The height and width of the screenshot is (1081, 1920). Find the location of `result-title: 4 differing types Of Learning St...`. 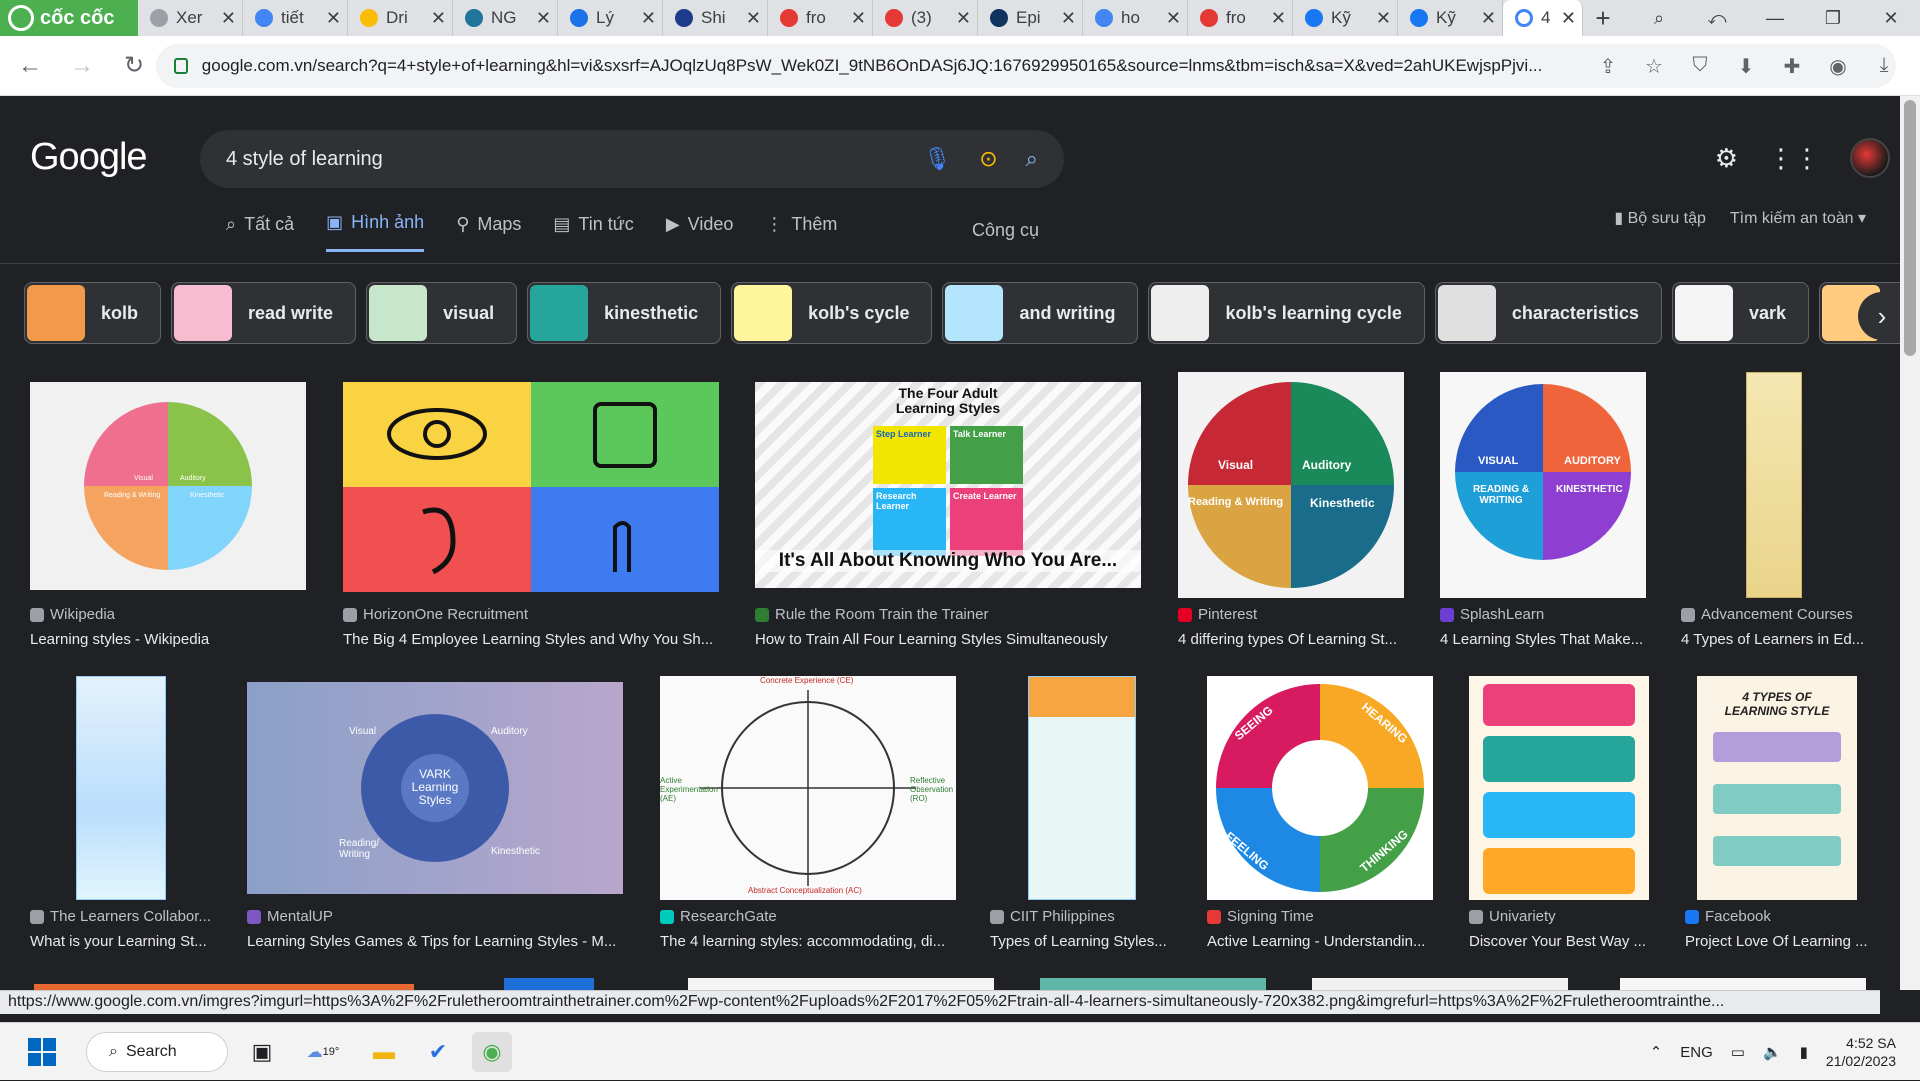

result-title: 4 differing types Of Learning St... is located at coordinates (1291, 639).